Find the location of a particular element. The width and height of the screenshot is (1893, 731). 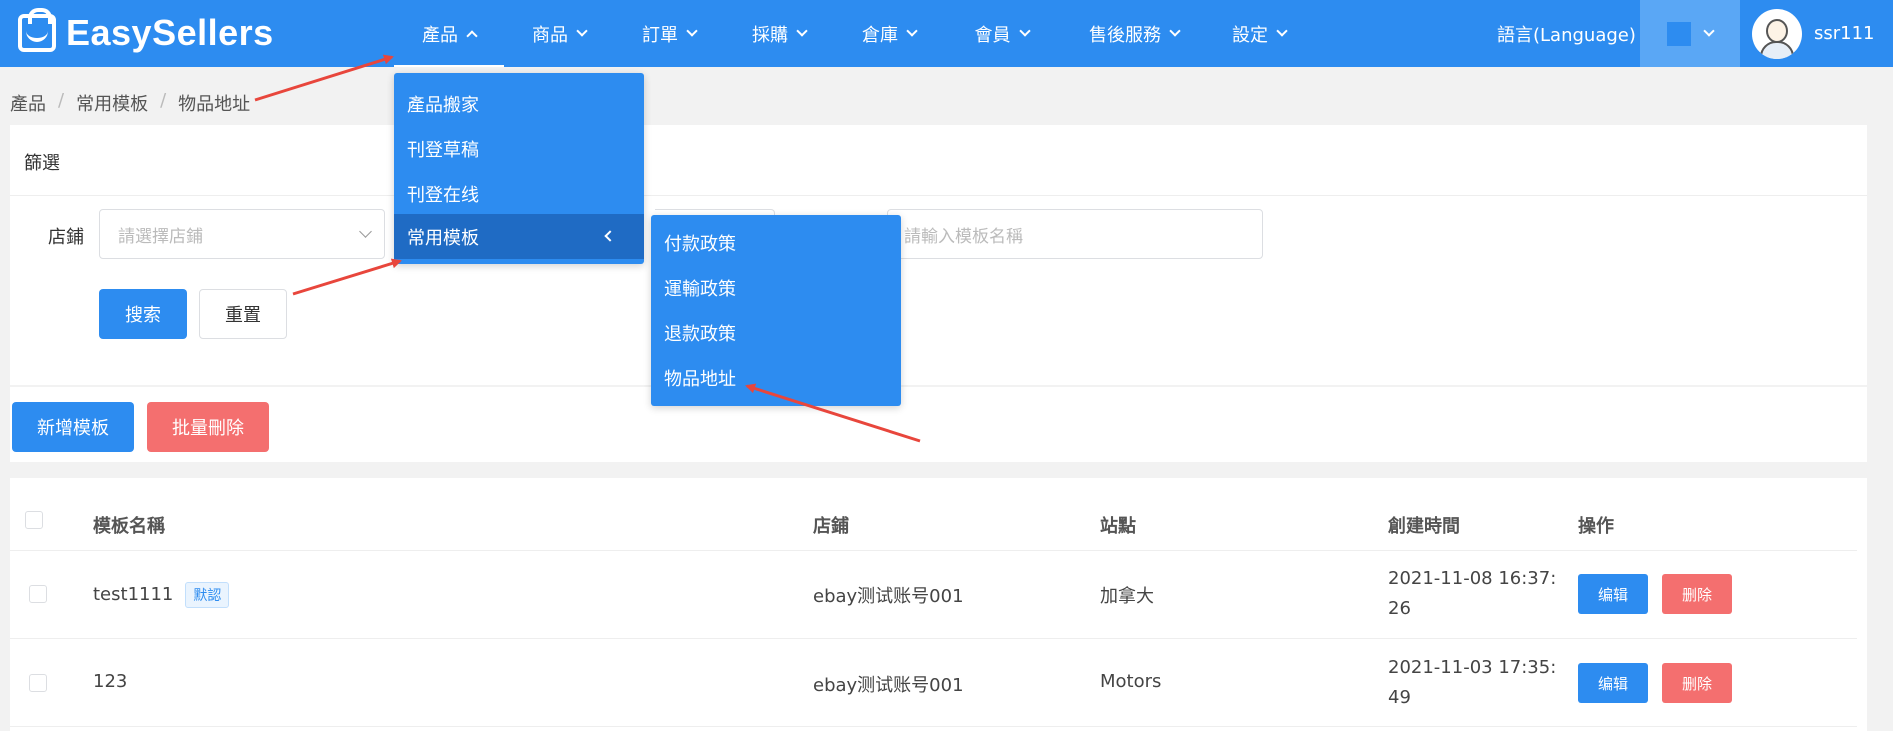

breadcrumb-item: 產品 is located at coordinates (28, 103).